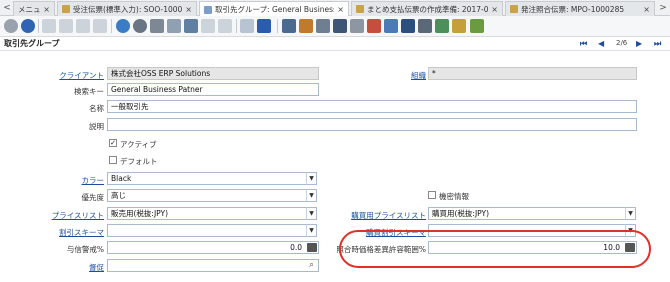 This screenshot has width=670, height=282. What do you see at coordinates (264, 26) in the screenshot?
I see `next-record-icon` at bounding box center [264, 26].